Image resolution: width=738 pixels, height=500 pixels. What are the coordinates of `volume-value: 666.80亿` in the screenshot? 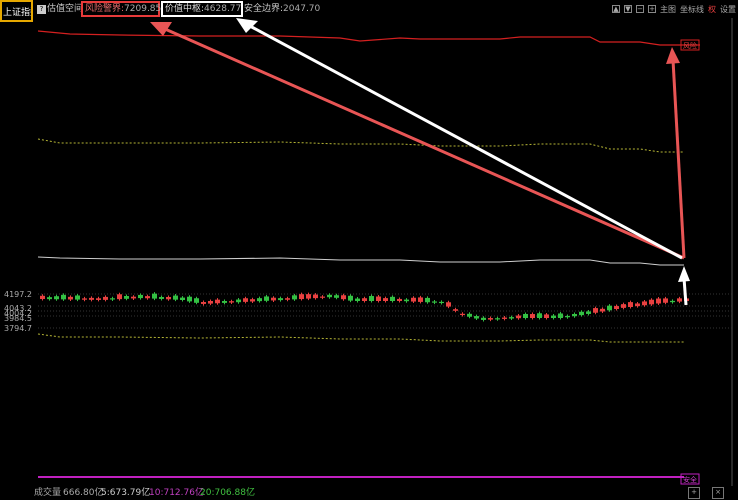 It's located at (83, 493).